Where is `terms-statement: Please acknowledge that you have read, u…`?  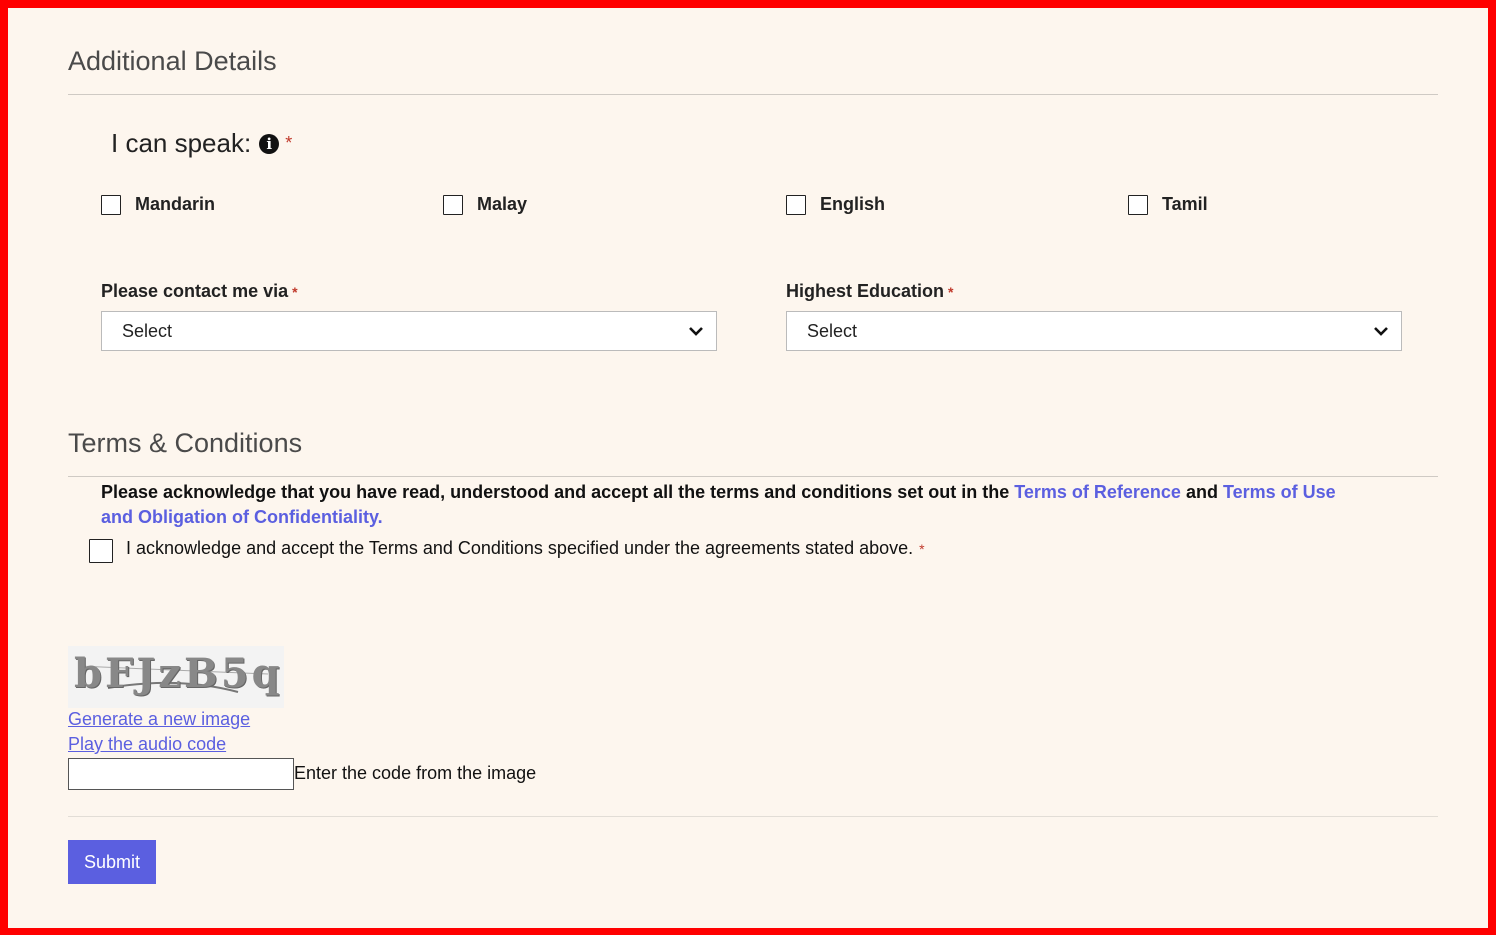
terms-statement: Please acknowledge that you have read, u… is located at coordinates (736, 505).